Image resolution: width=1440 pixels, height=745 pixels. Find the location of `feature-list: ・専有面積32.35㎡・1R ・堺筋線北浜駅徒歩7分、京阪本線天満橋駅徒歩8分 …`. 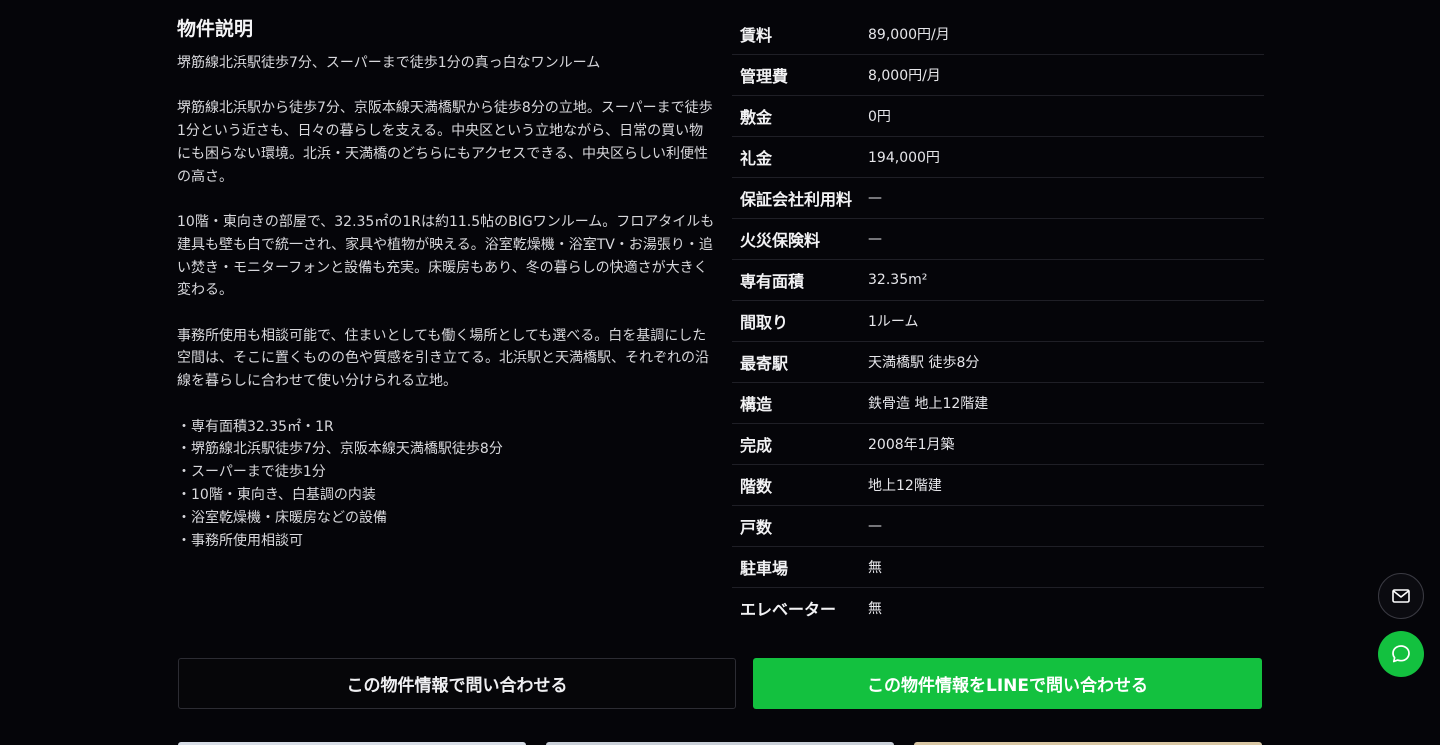

feature-list: ・専有面積32.35㎡・1R ・堺筋線北浜駅徒歩7分、京阪本線天満橋駅徒歩8分 … is located at coordinates (446, 484).